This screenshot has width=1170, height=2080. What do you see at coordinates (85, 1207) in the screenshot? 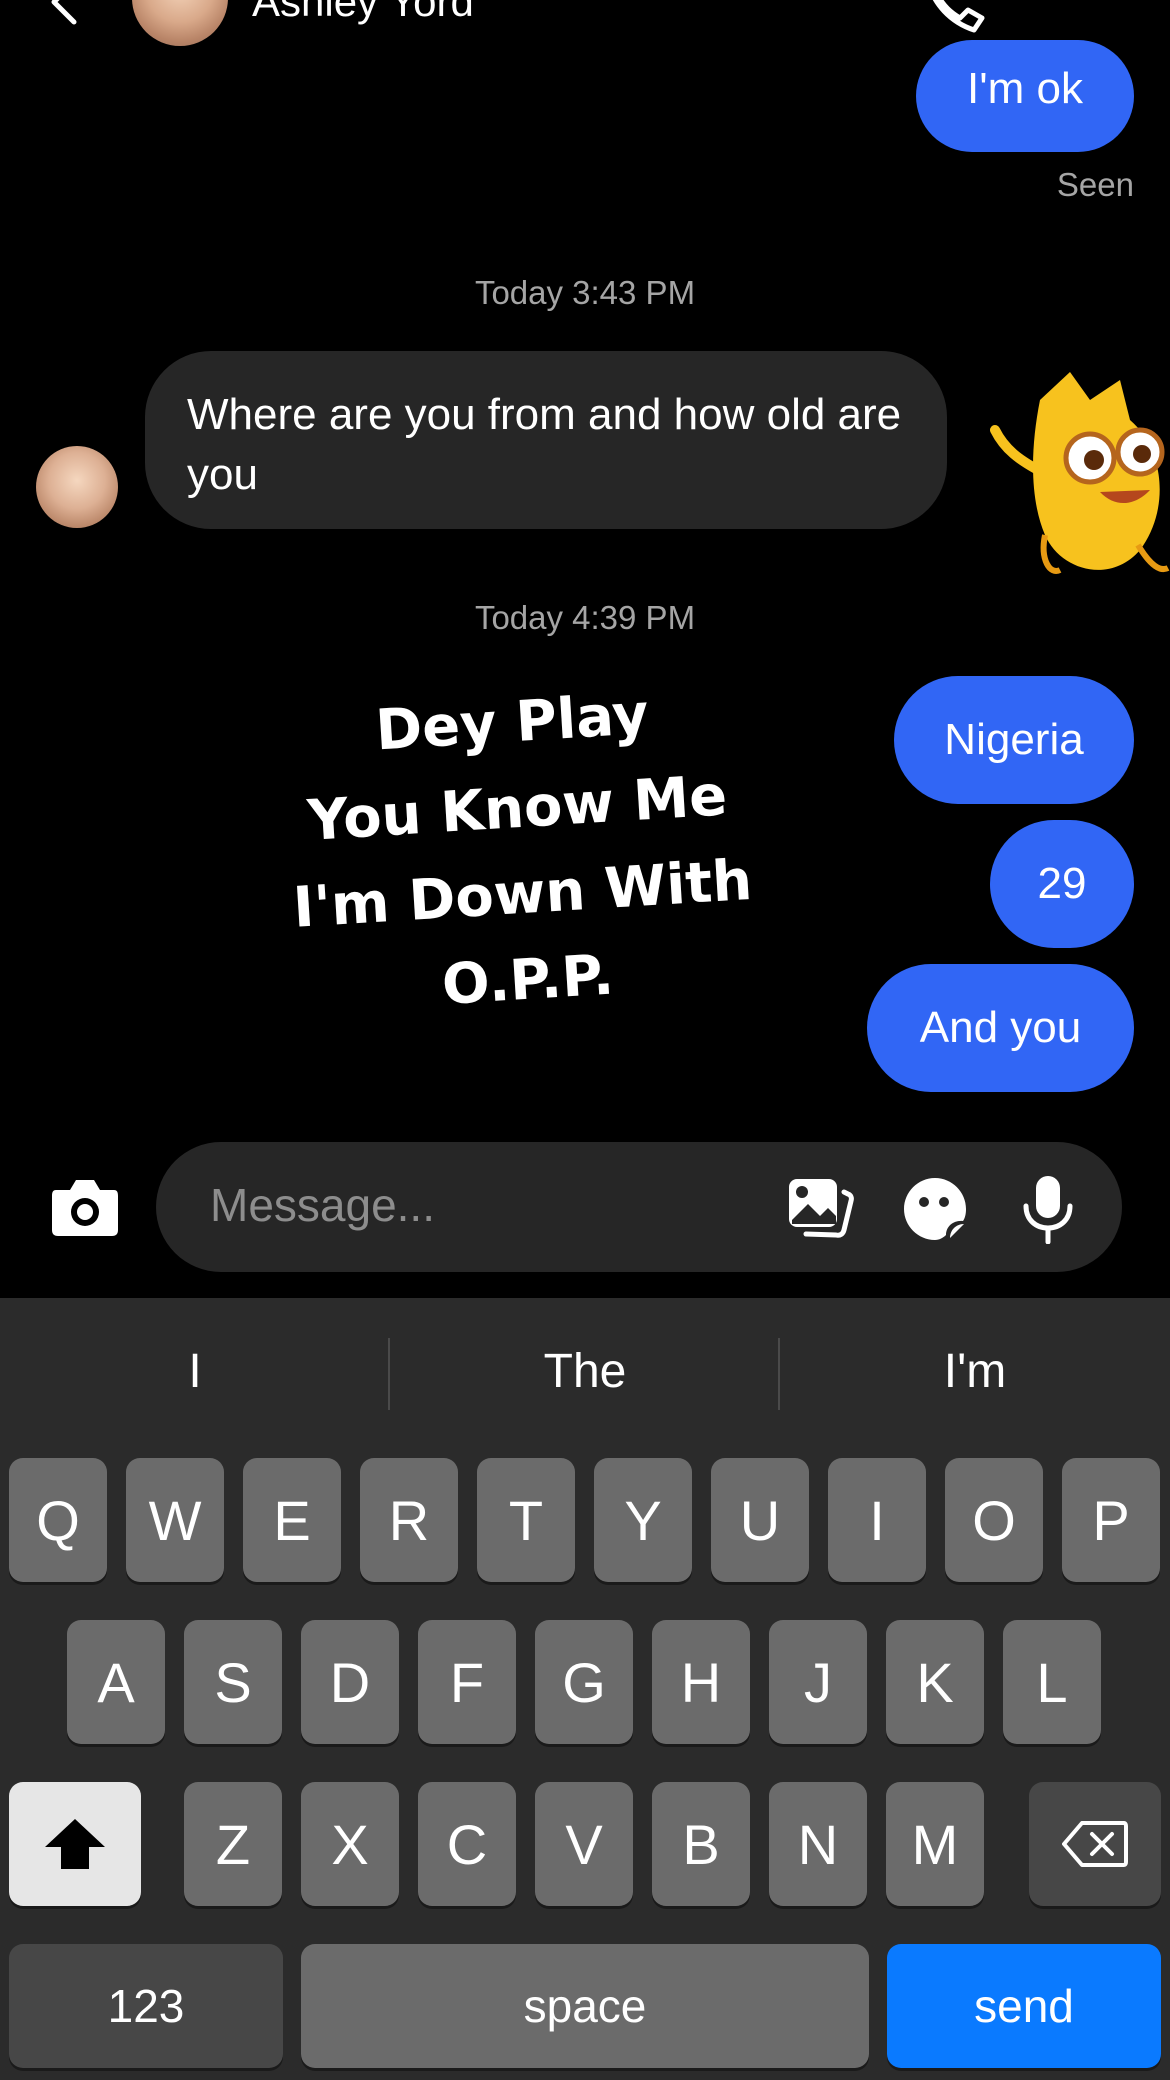
I see `camera-icon` at bounding box center [85, 1207].